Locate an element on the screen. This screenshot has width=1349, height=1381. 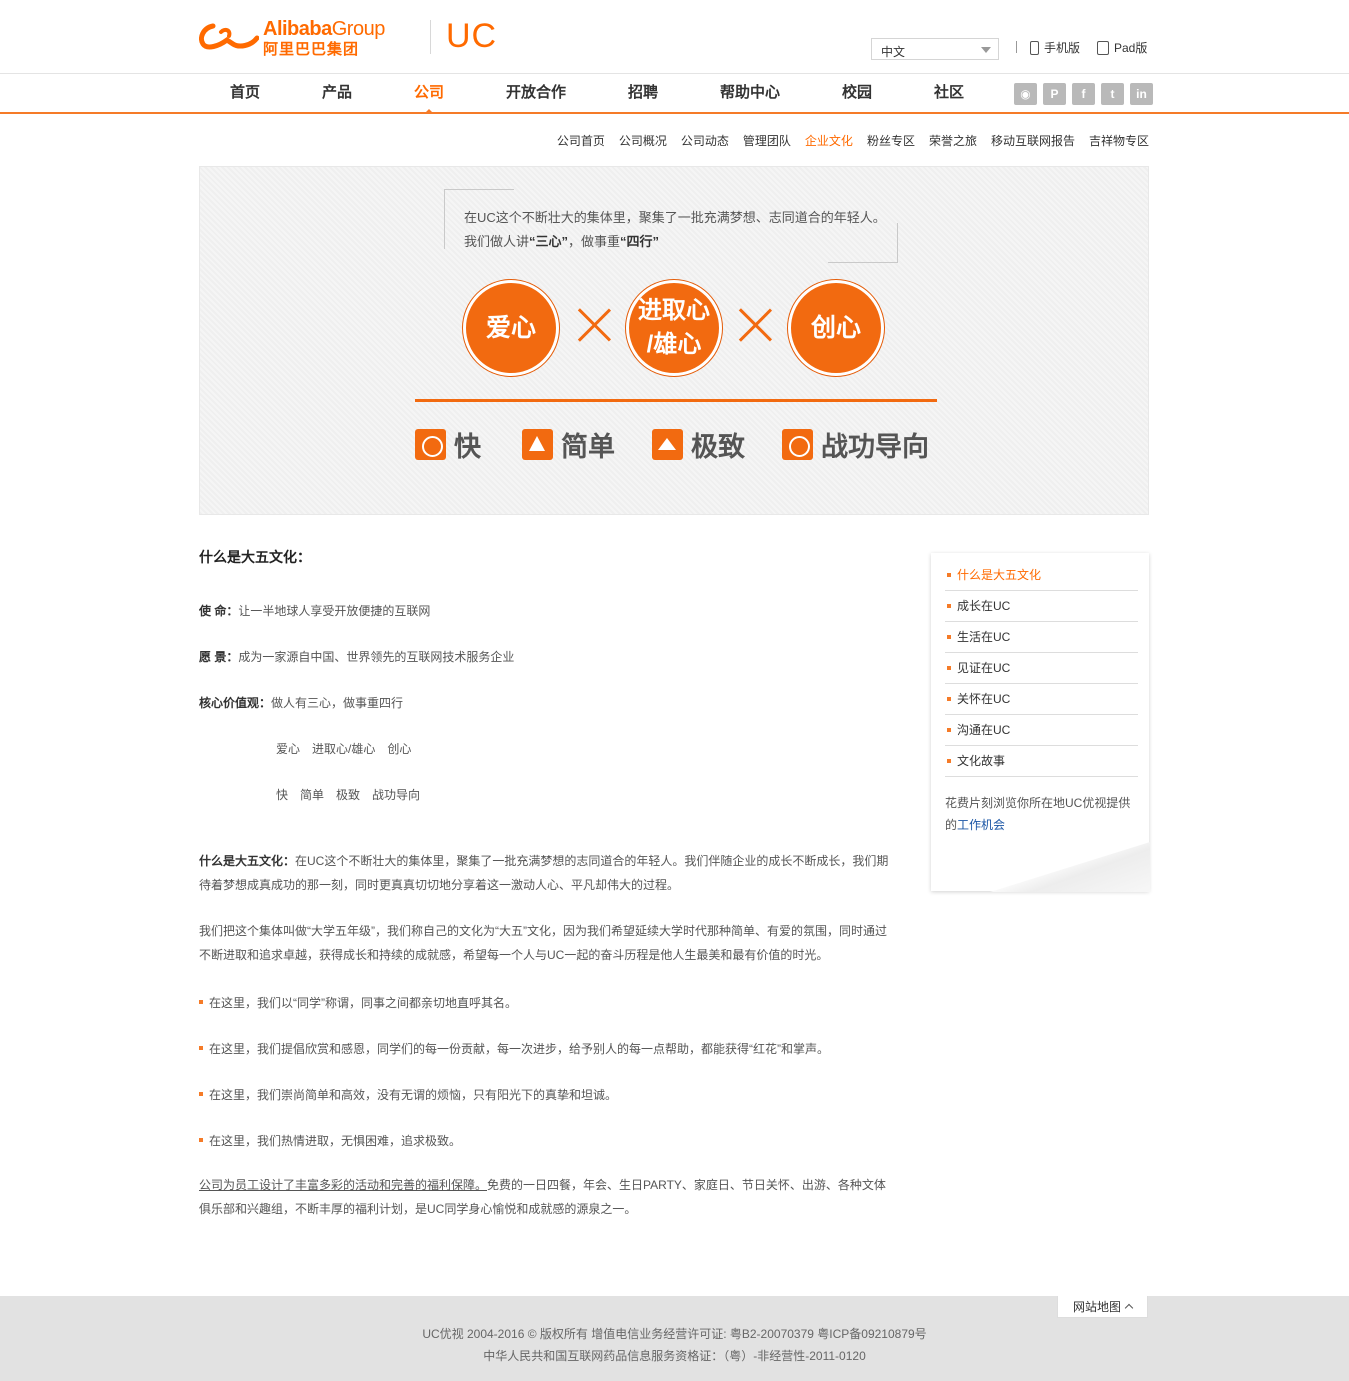
pad-version-label: Pad版 is located at coordinates (1131, 48).